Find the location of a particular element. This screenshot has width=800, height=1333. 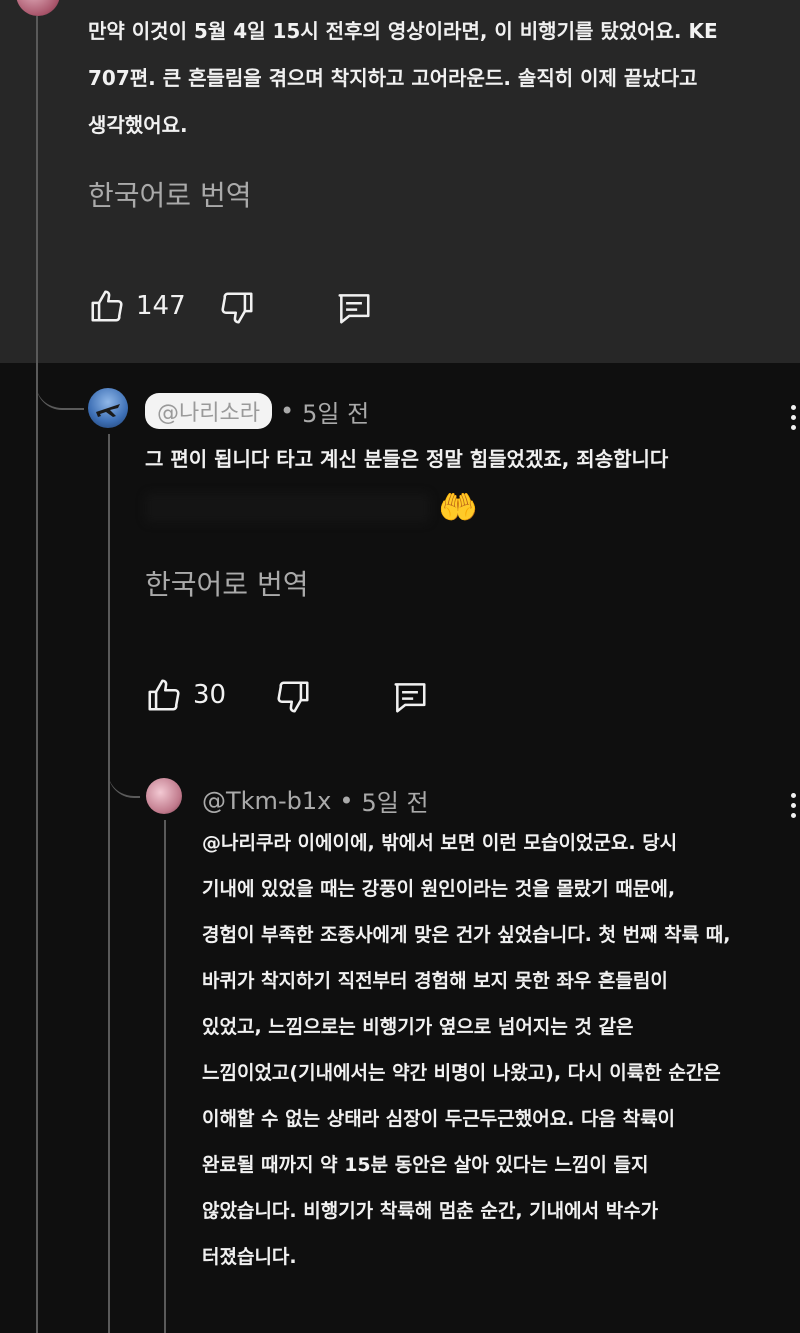

thread-connector-reply1 is located at coordinates (60, 386).